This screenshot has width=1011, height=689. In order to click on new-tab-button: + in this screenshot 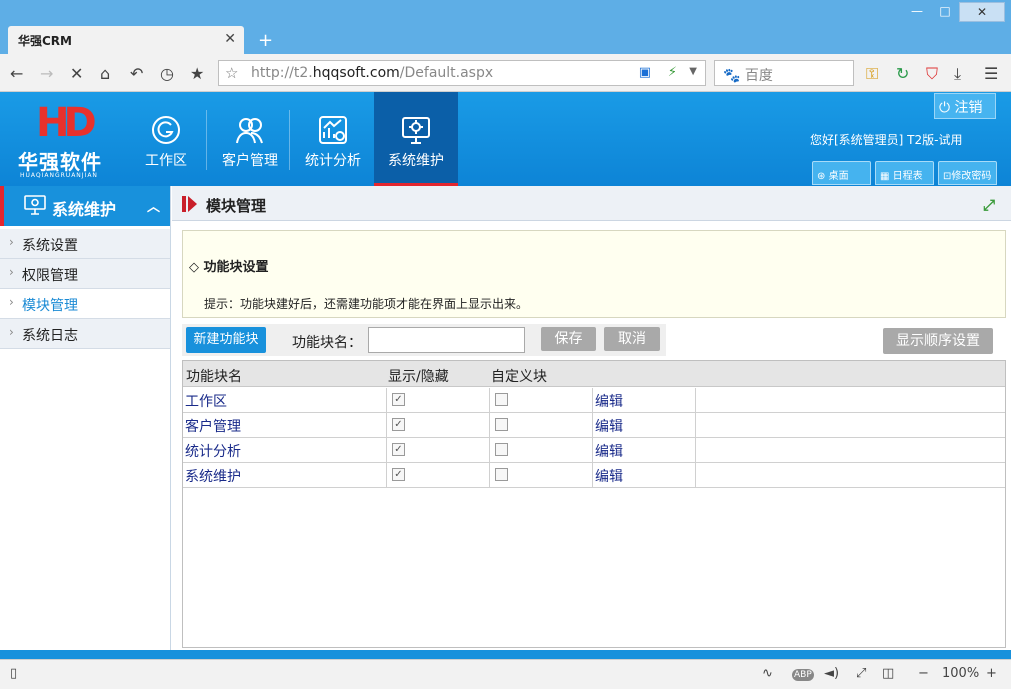, I will do `click(265, 40)`.